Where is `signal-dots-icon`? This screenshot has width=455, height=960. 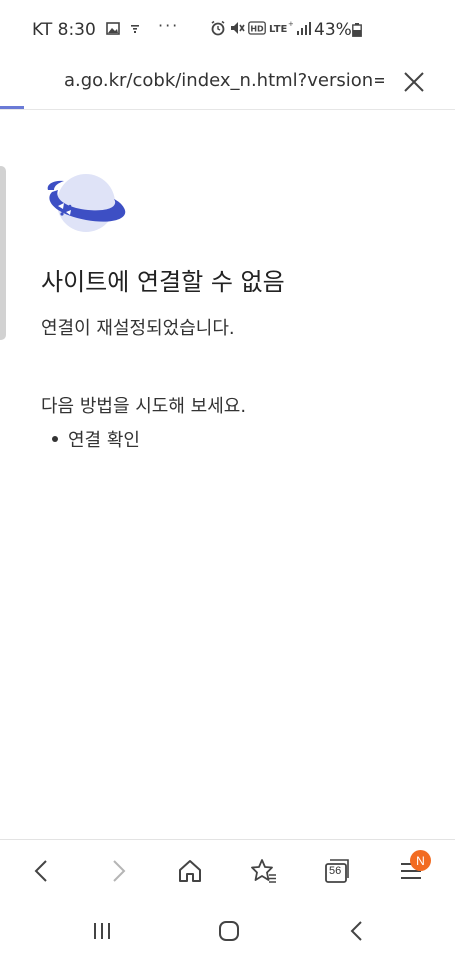
signal-dots-icon is located at coordinates (135, 28).